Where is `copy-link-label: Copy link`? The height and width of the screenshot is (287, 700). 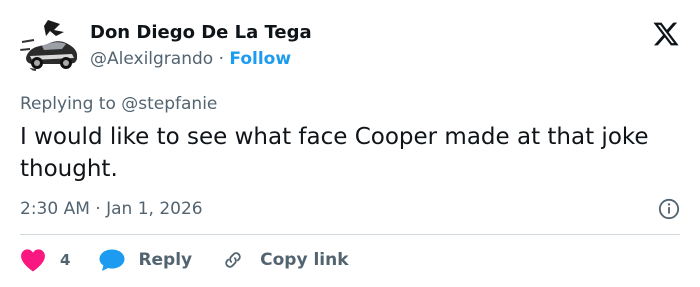 copy-link-label: Copy link is located at coordinates (304, 260).